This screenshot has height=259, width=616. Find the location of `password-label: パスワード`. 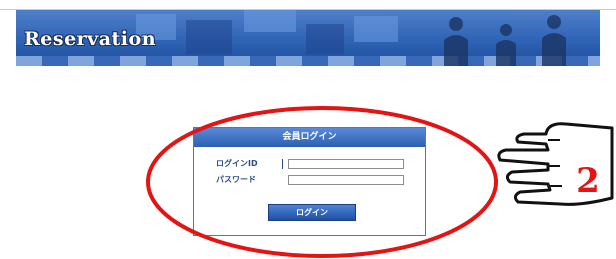

password-label: パスワード is located at coordinates (236, 179).